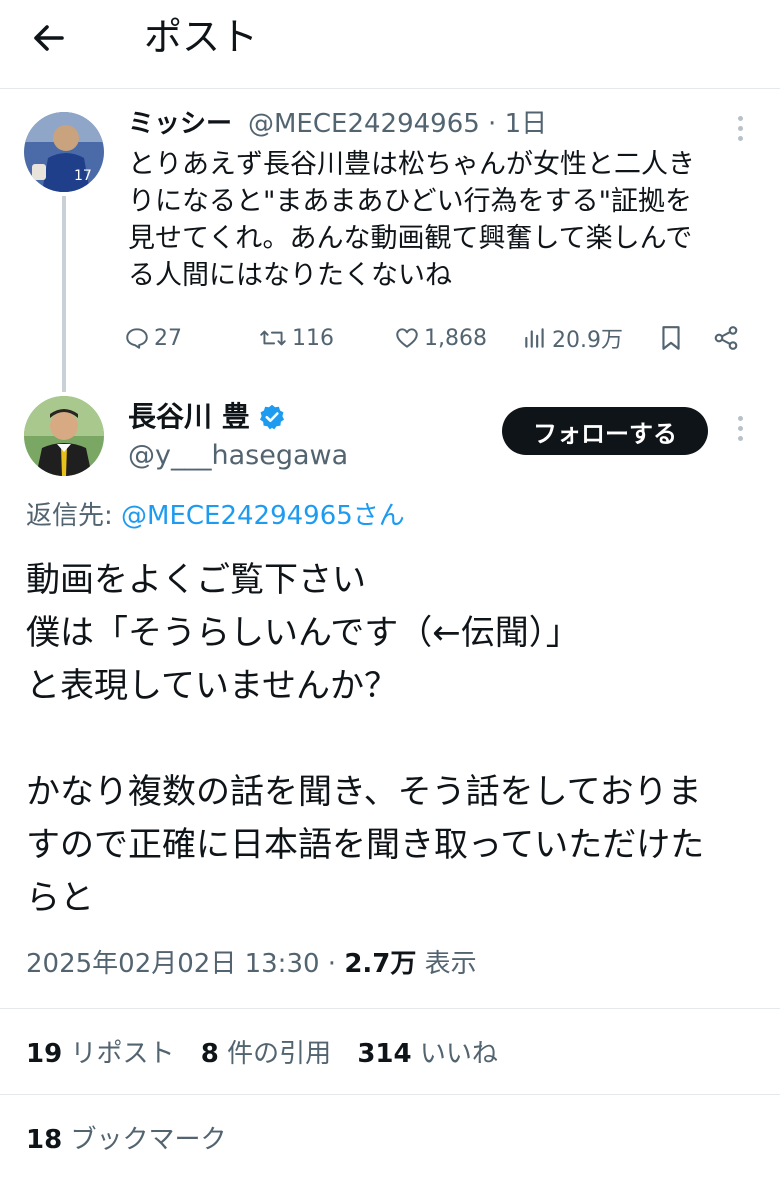 Image resolution: width=780 pixels, height=1180 pixels. Describe the element at coordinates (64, 294) in the screenshot. I see `thread-connector` at that location.